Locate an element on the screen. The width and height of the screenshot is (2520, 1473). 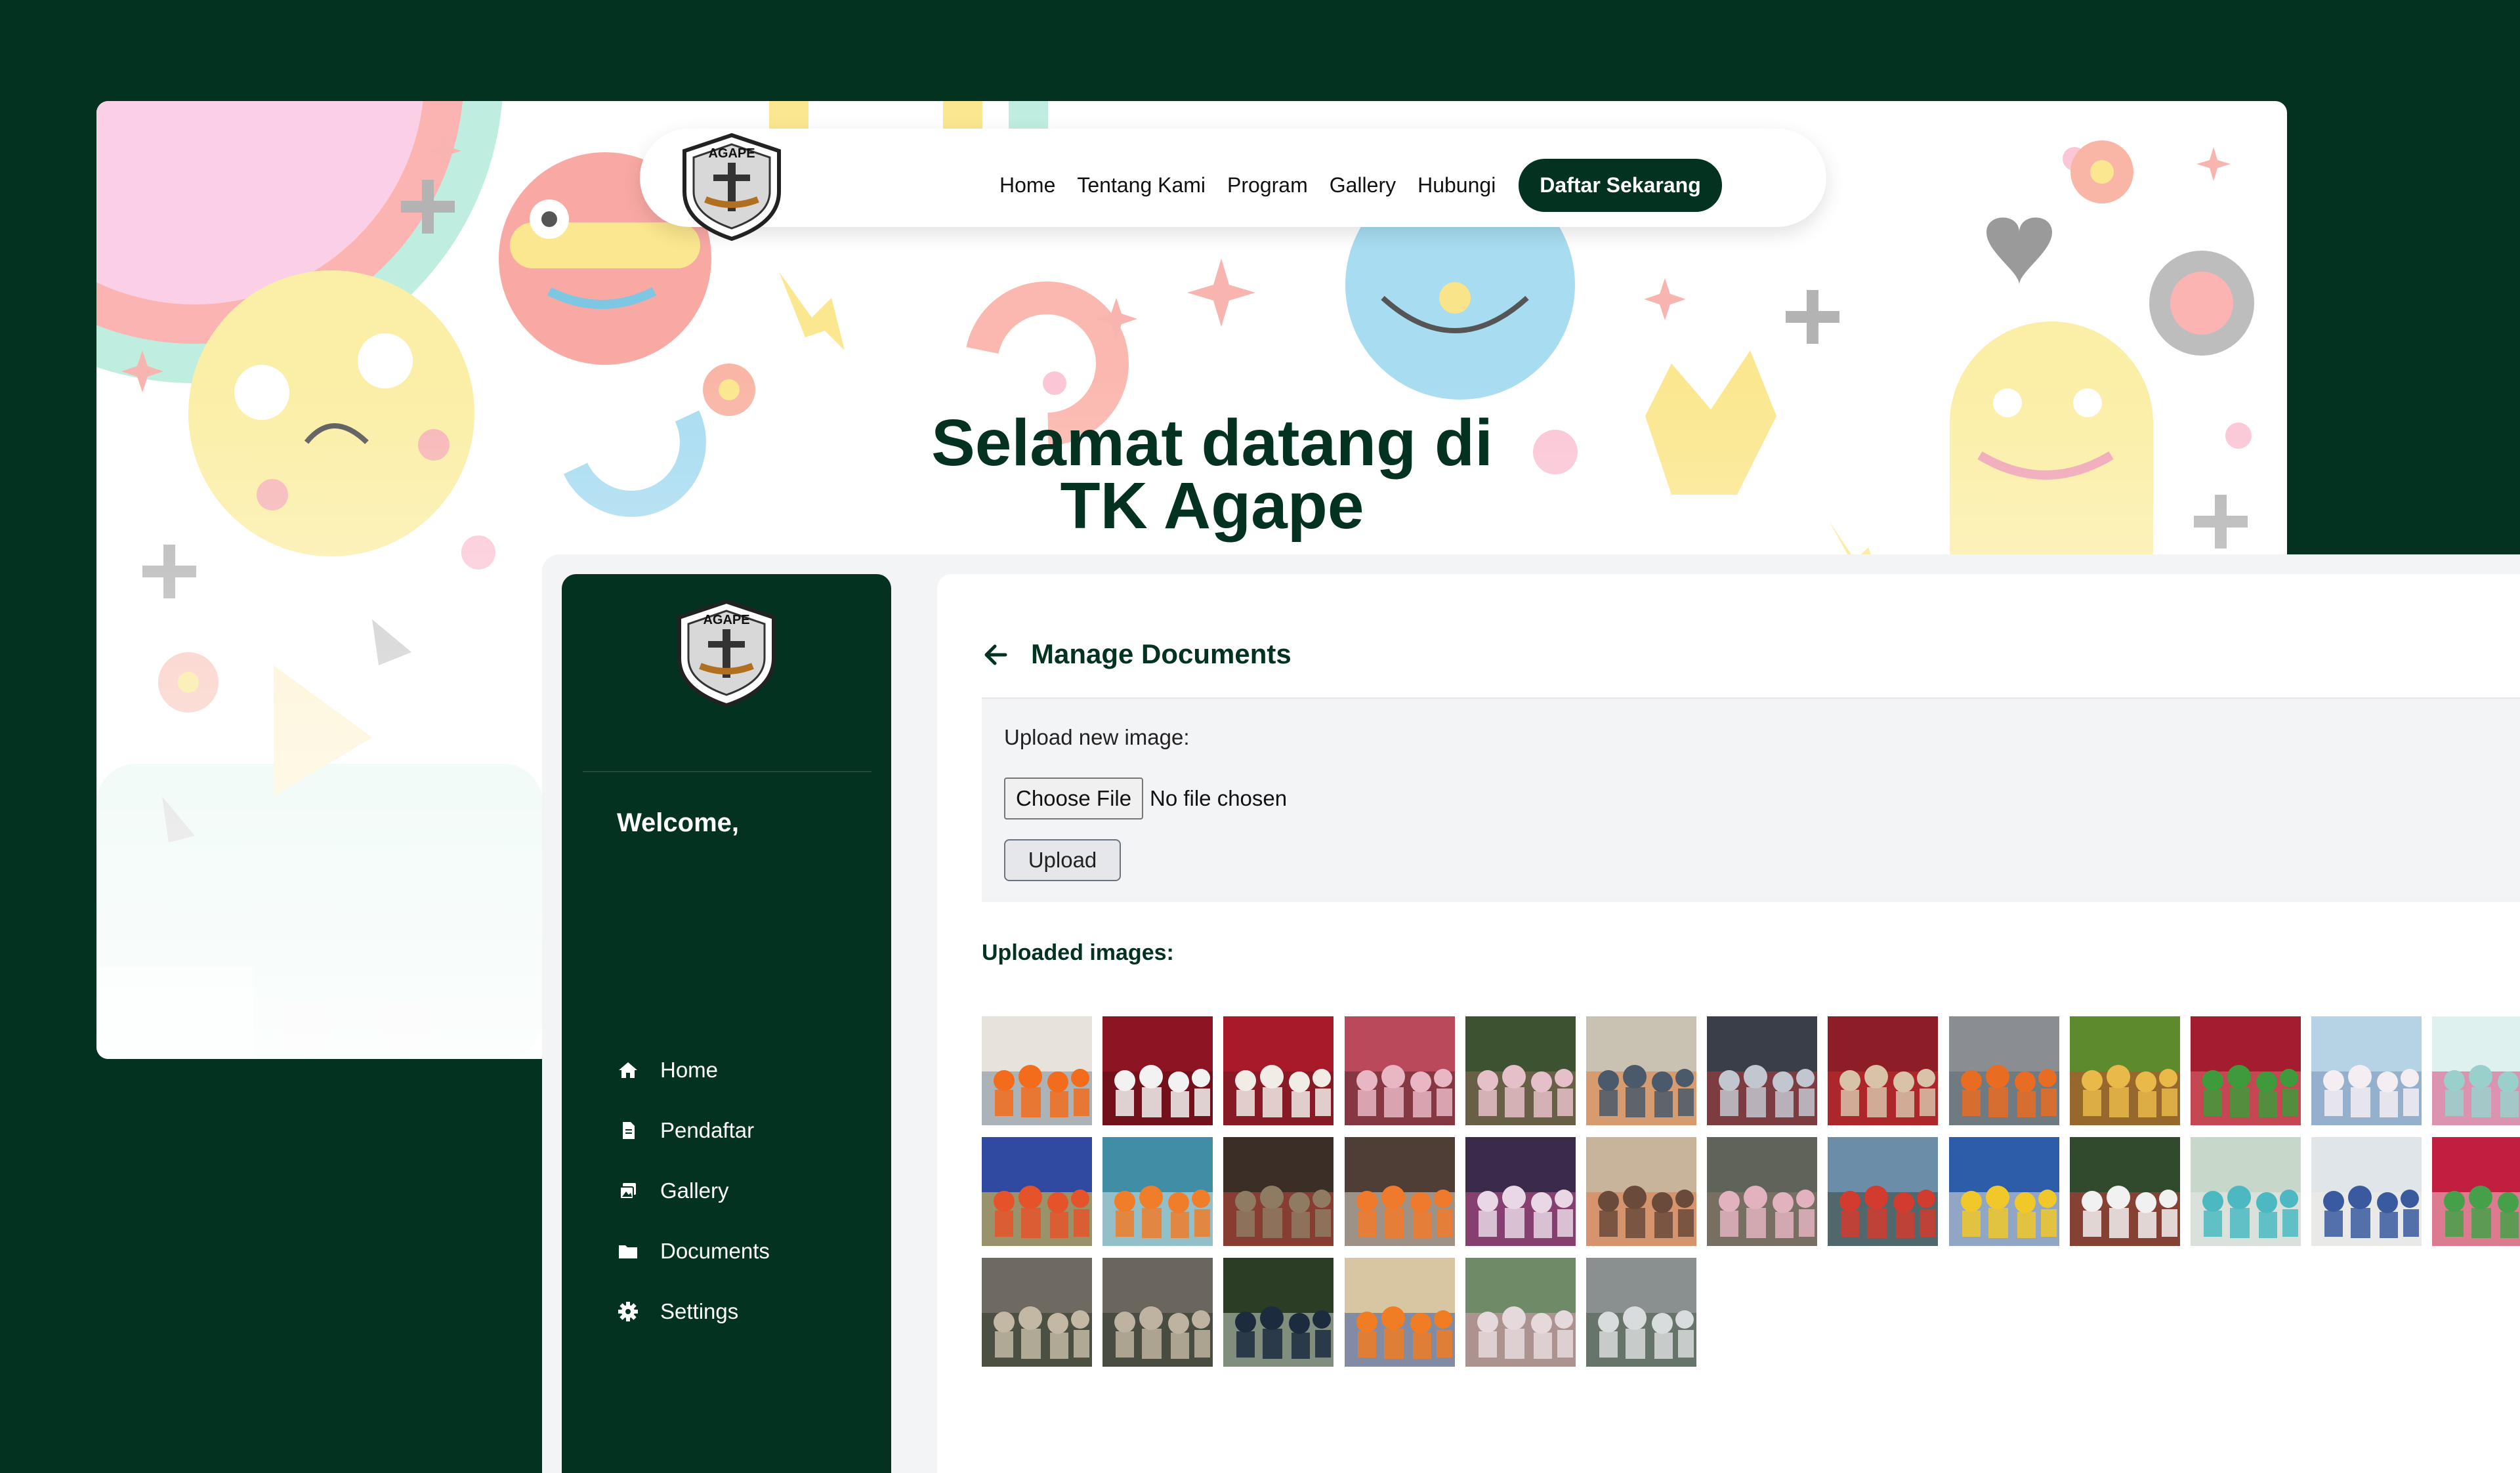
sidebar-item-documents: Documents is located at coordinates (693, 1251).